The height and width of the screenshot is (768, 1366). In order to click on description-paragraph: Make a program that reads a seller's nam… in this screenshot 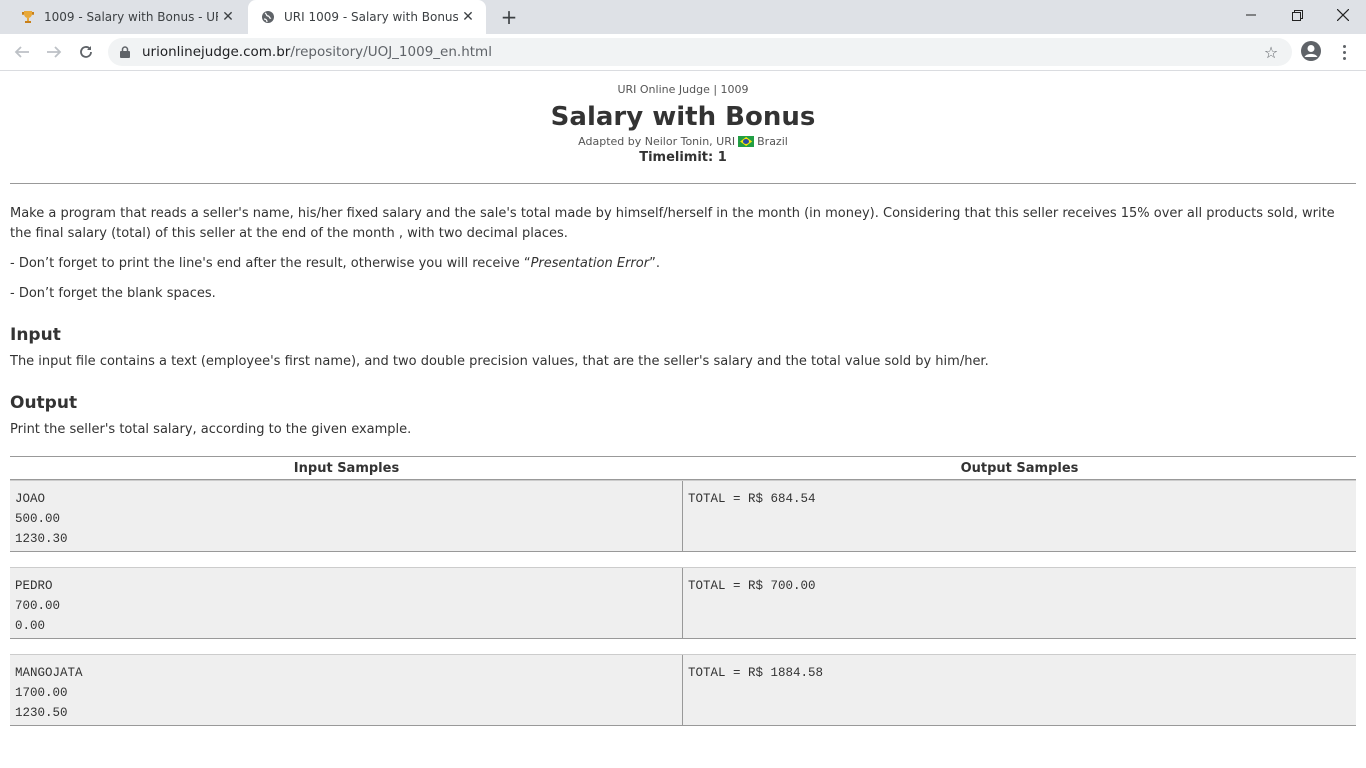, I will do `click(672, 223)`.